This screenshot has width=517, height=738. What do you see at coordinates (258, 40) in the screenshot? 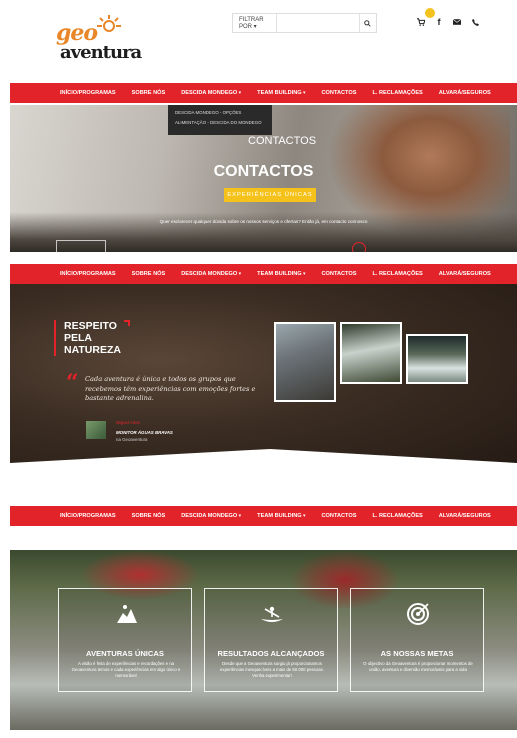
I see `site-header: geo aventura FILTRAR POR ▾ f` at bounding box center [258, 40].